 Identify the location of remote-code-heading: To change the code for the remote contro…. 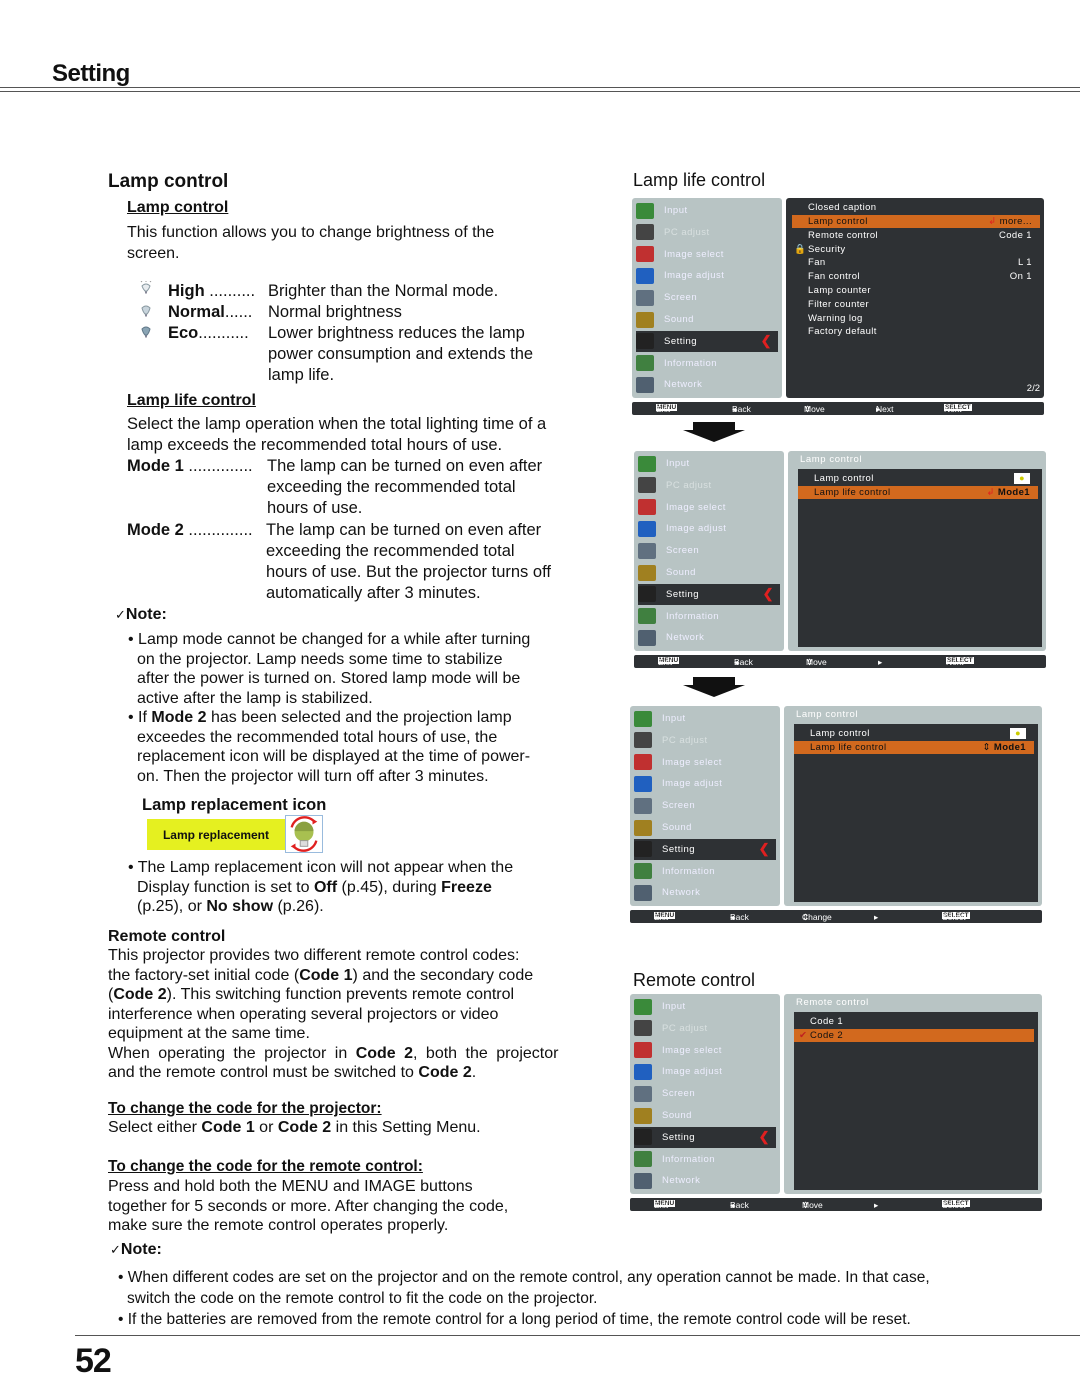
(265, 1166).